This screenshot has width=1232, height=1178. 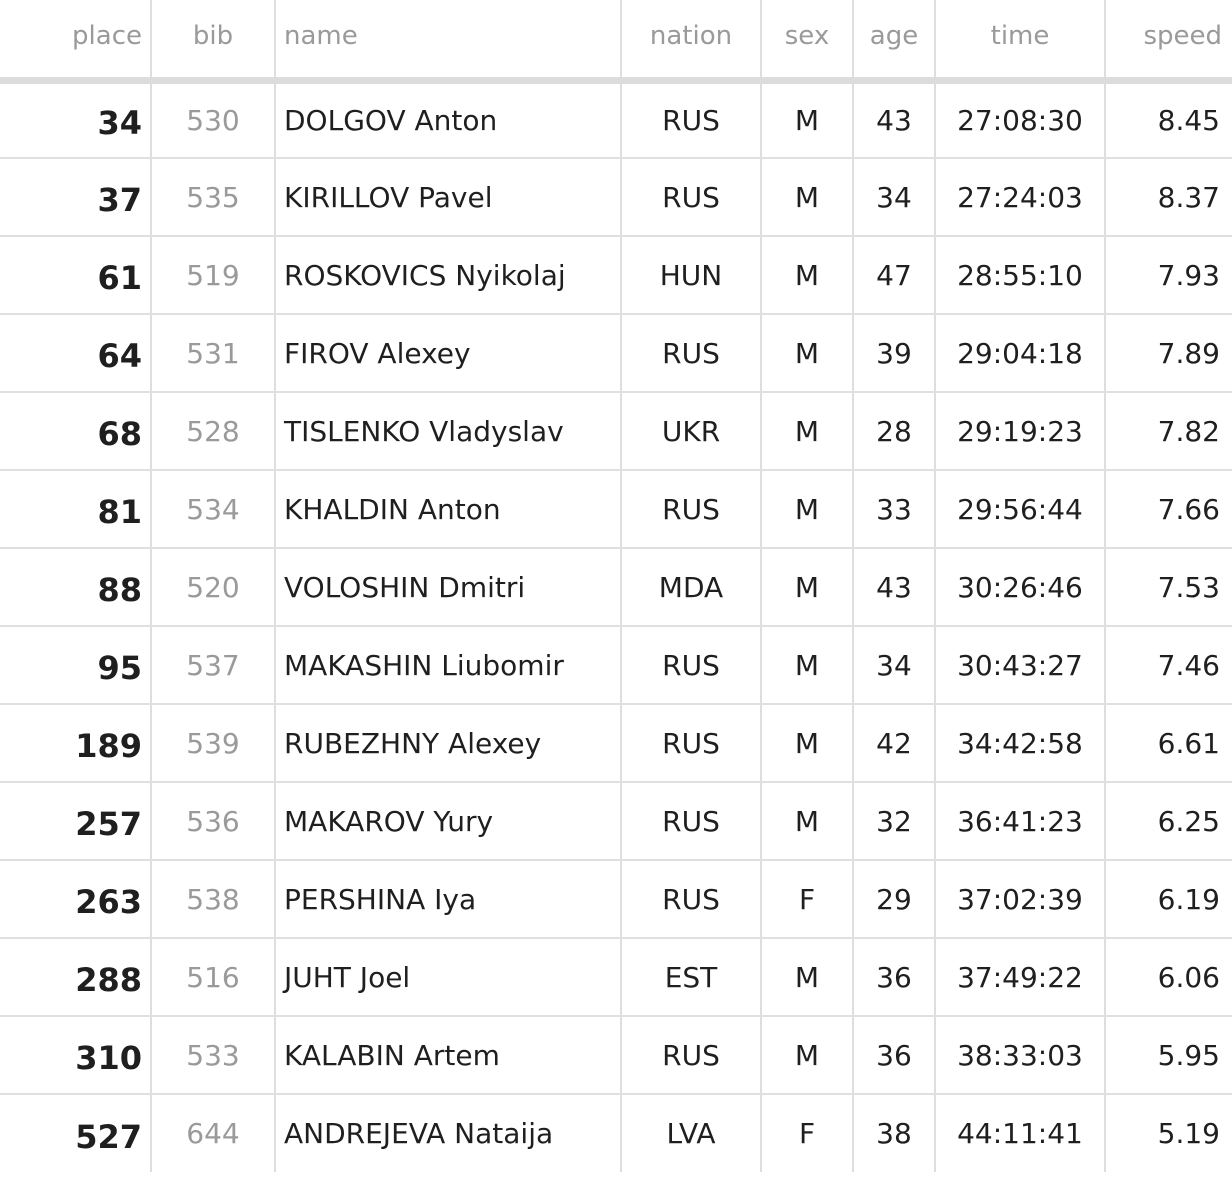 I want to click on place-cell: 288, so click(x=76, y=977).